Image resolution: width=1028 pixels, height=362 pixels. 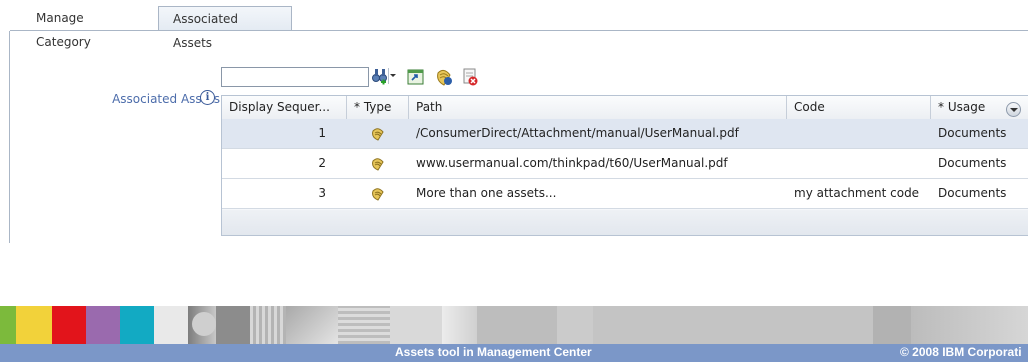 I want to click on open-object-button, so click(x=416, y=77).